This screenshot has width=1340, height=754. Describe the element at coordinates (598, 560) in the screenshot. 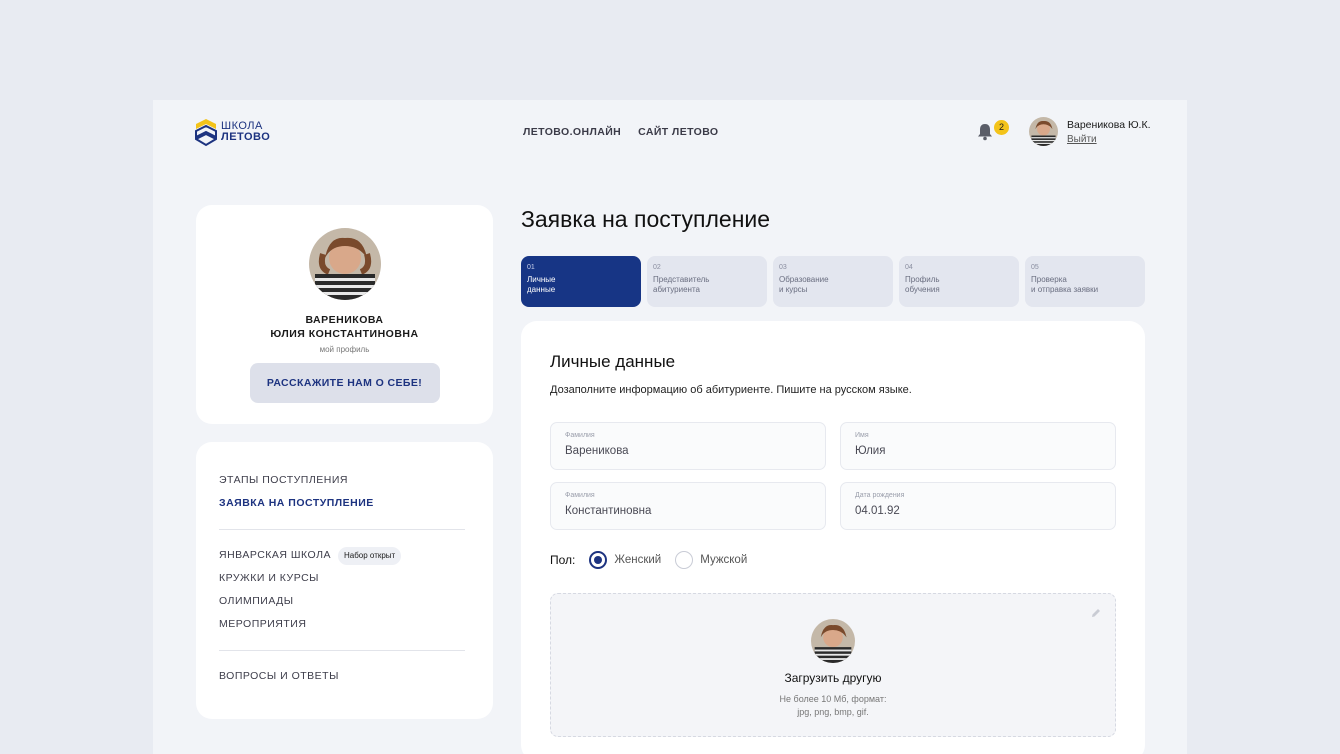

I see `gender-female-radio` at that location.